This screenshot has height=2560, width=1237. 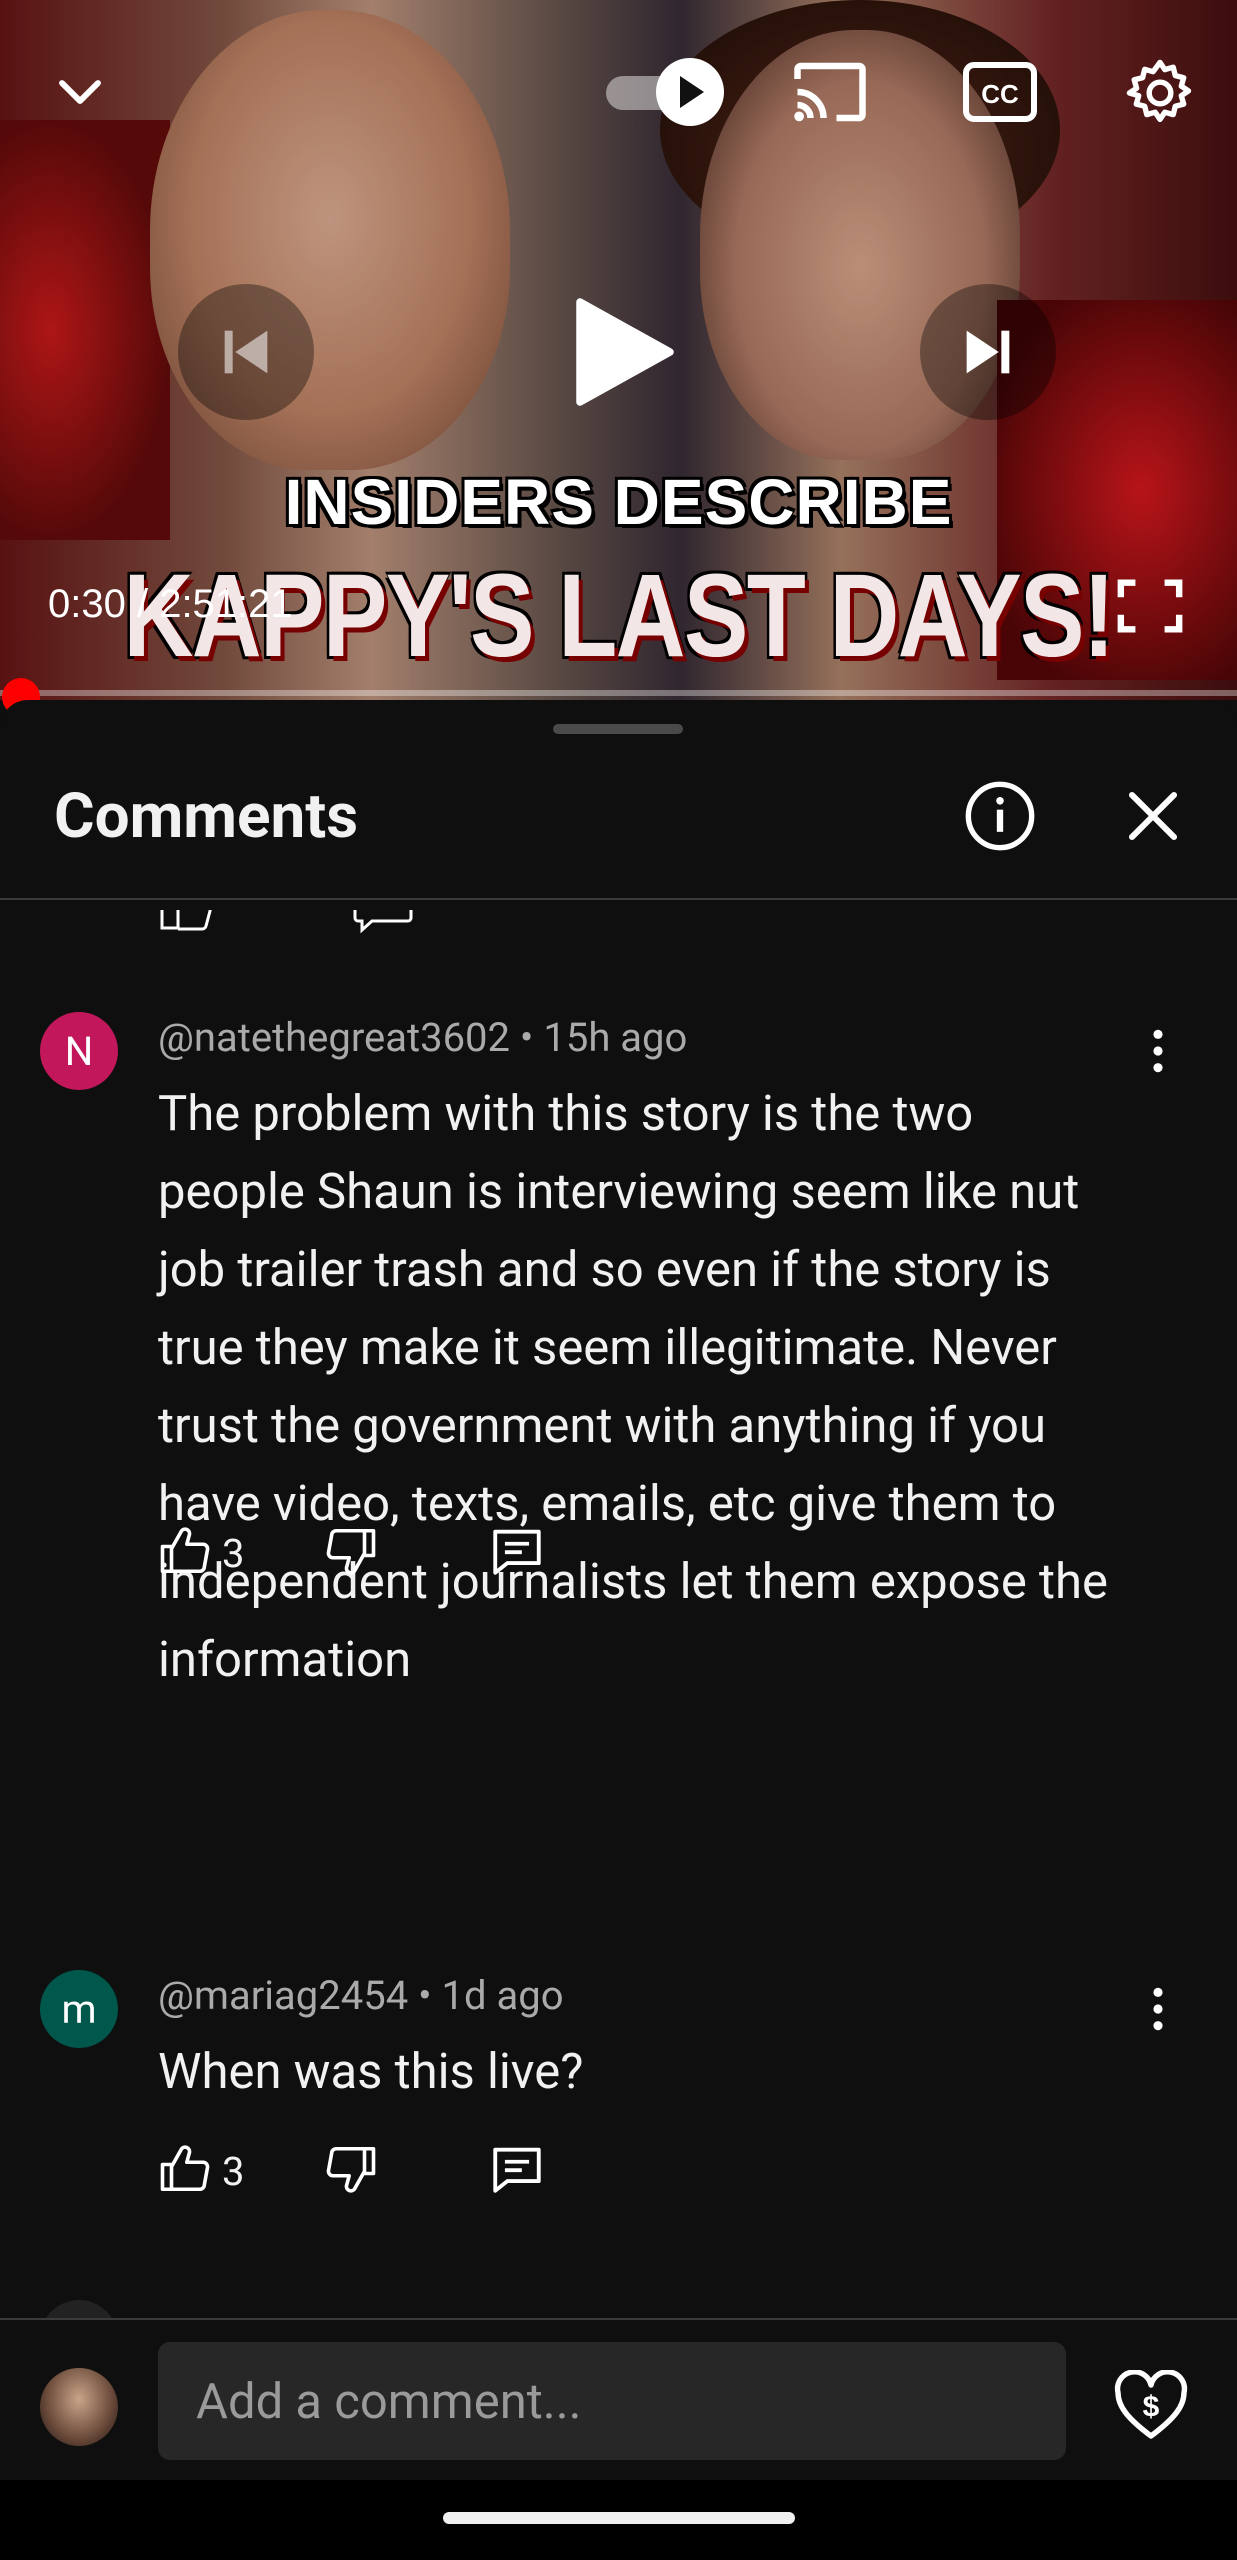 What do you see at coordinates (79, 1051) in the screenshot?
I see `avatar: N` at bounding box center [79, 1051].